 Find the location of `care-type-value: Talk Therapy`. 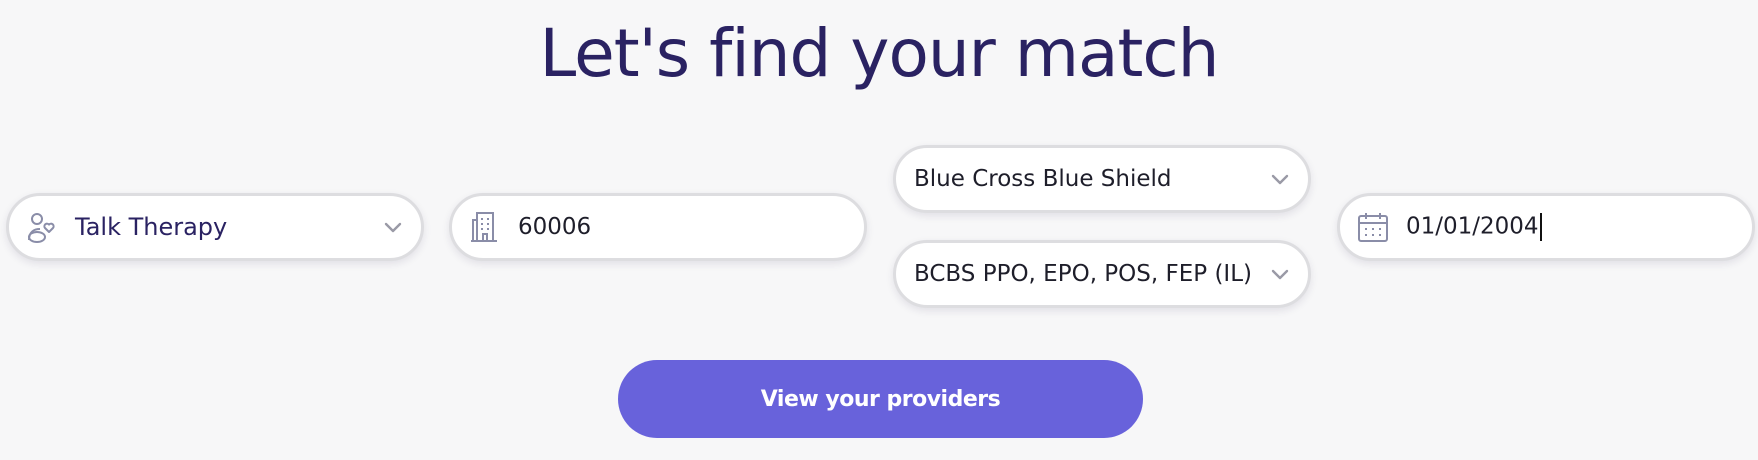

care-type-value: Talk Therapy is located at coordinates (151, 227).